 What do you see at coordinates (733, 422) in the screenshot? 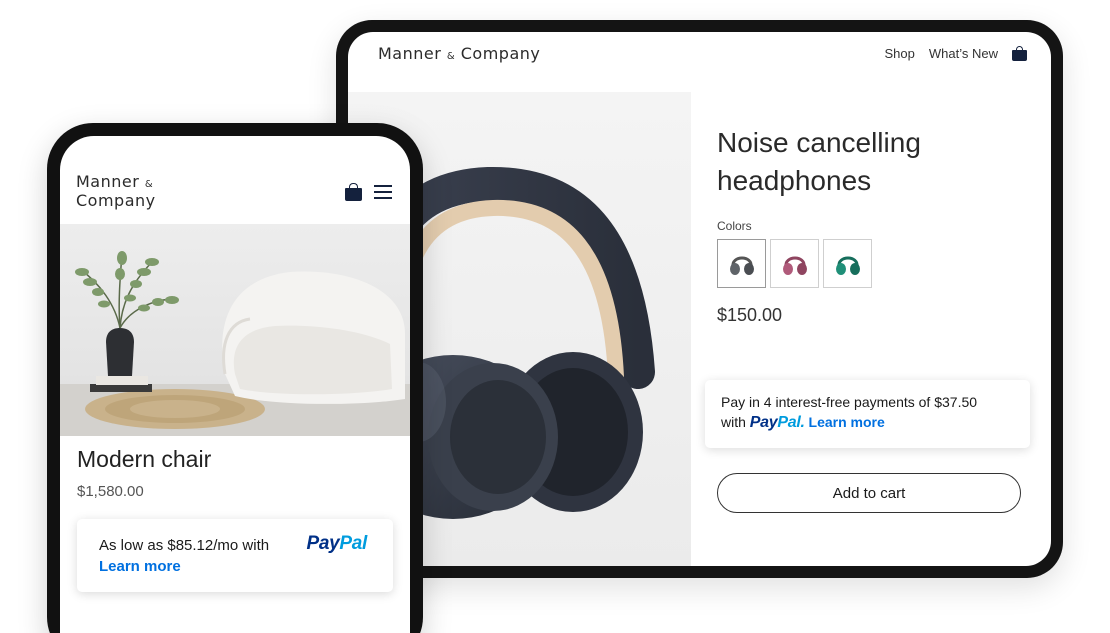
I see `paypal-with: with` at bounding box center [733, 422].